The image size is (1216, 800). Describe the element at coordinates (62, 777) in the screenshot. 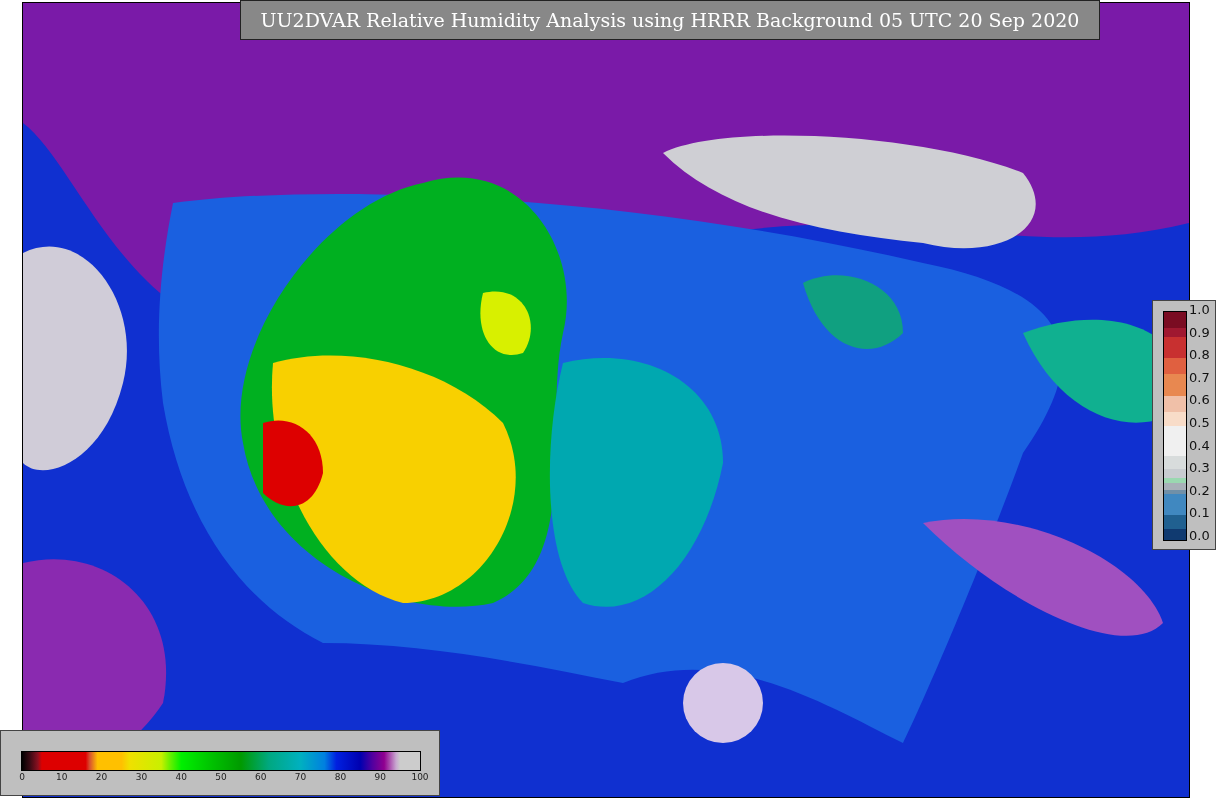

I see `scale-label: 10` at that location.